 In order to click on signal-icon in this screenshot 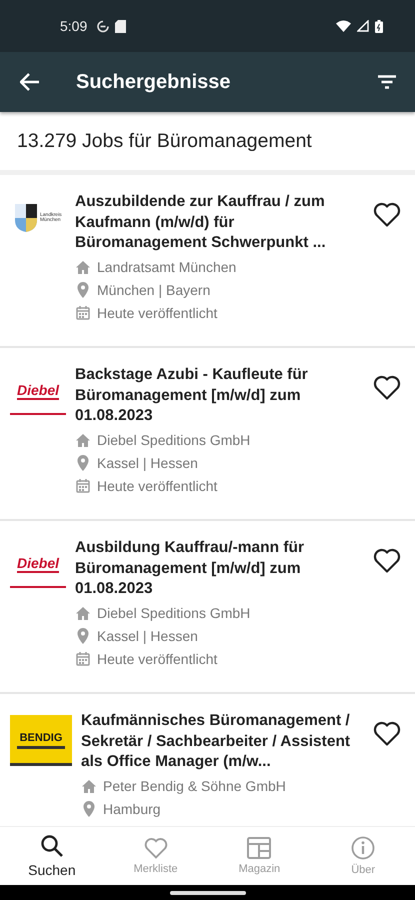, I will do `click(363, 26)`.